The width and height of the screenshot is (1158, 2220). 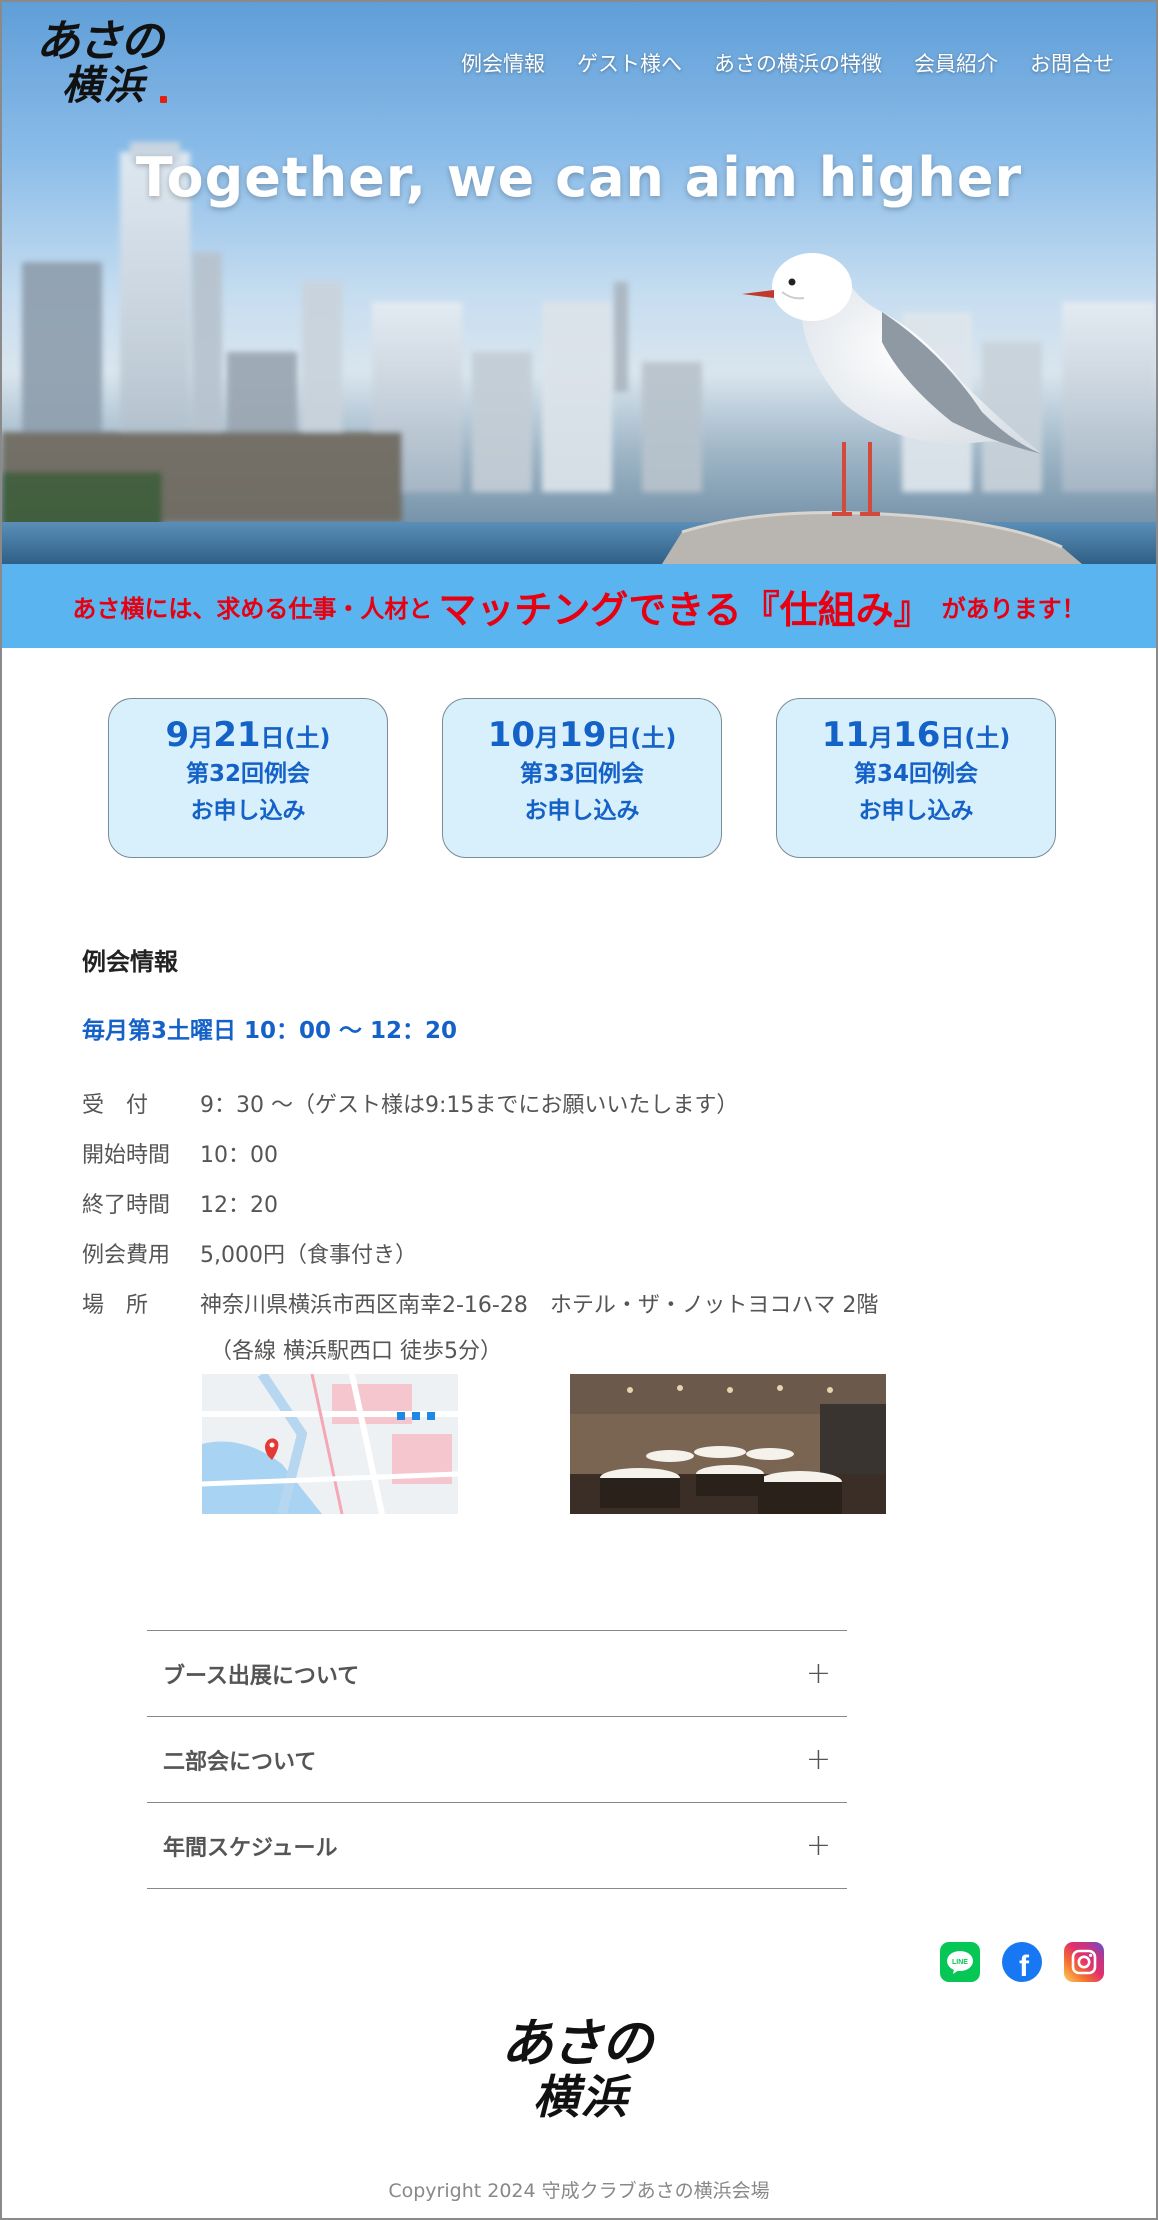 What do you see at coordinates (1013, 608) in the screenshot?
I see `banner-text-tail: があります！` at bounding box center [1013, 608].